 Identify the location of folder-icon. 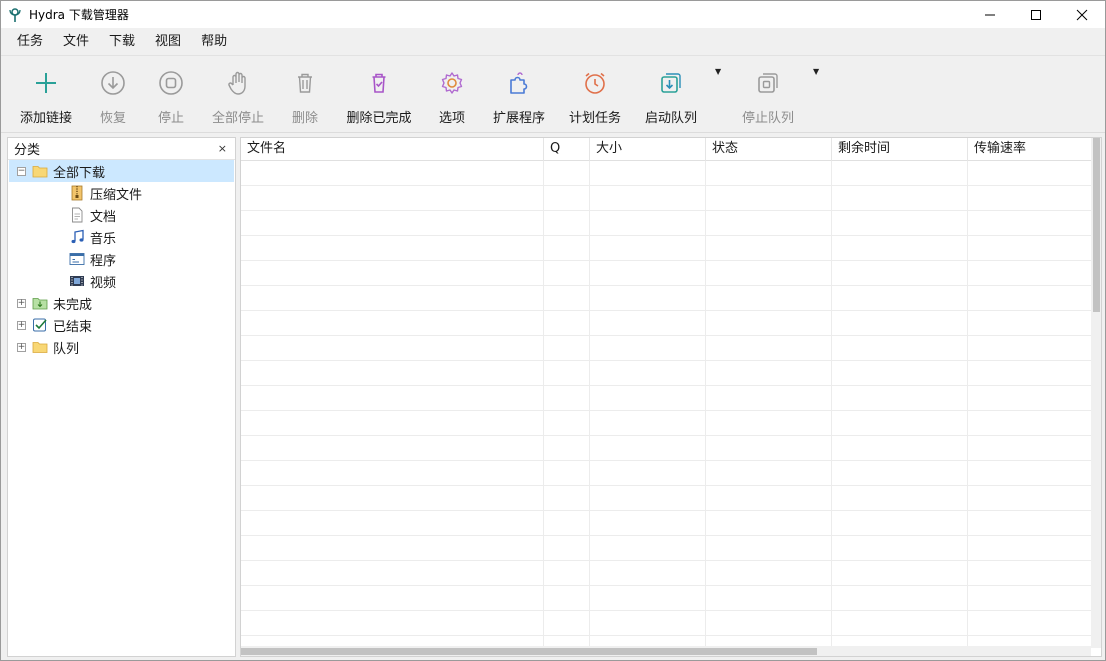
(40, 347).